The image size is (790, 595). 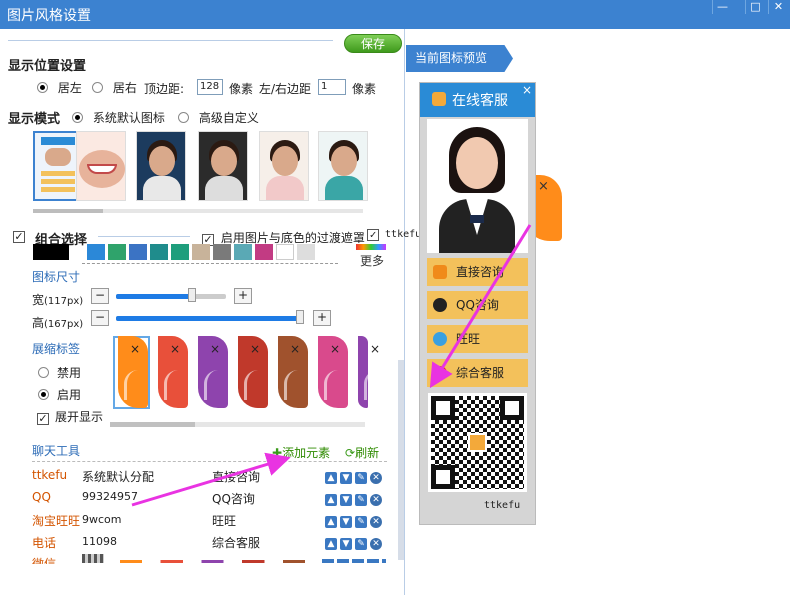 I want to click on arrow-to-add, so click(x=211, y=479).